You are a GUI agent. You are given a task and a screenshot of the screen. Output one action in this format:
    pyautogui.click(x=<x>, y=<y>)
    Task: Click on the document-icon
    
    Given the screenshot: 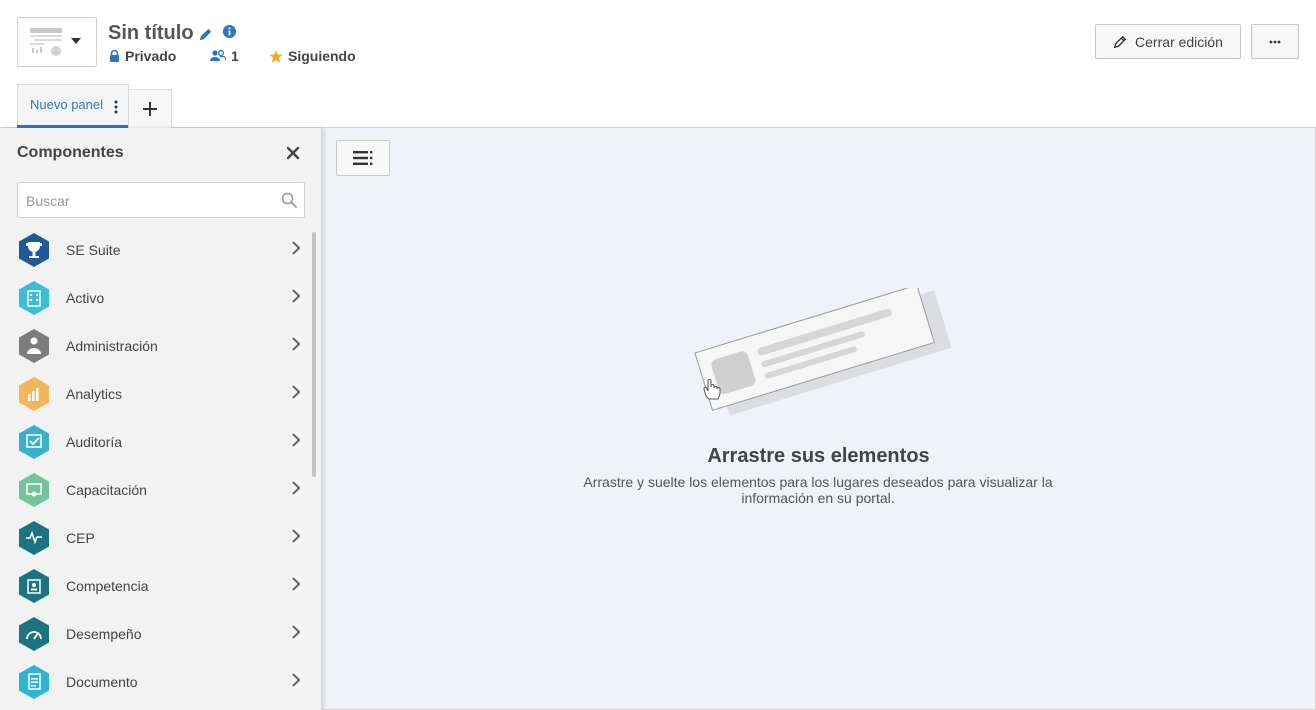 What is the action you would take?
    pyautogui.click(x=34, y=682)
    